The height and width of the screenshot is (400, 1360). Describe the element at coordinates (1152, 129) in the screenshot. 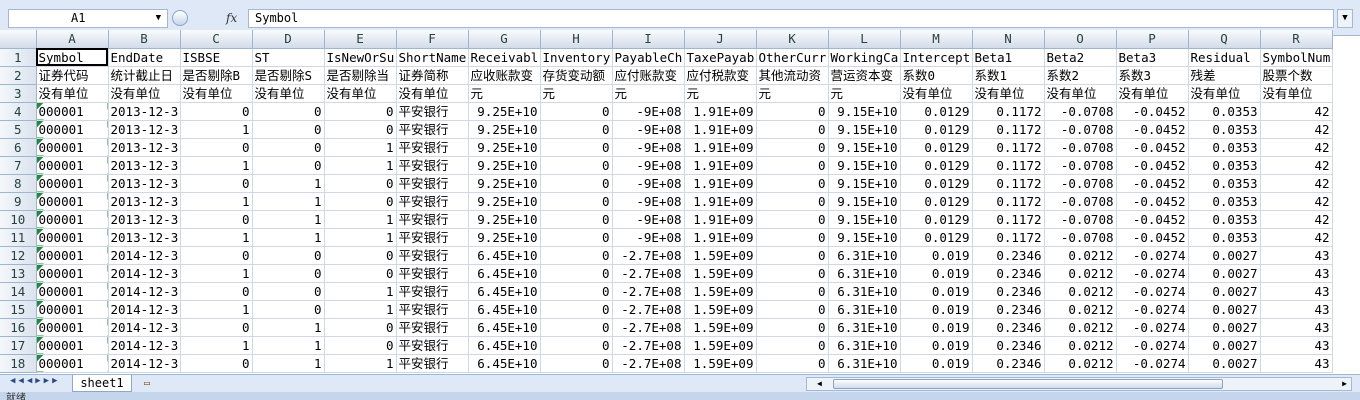

I see `cell-p5: -0.0452` at that location.